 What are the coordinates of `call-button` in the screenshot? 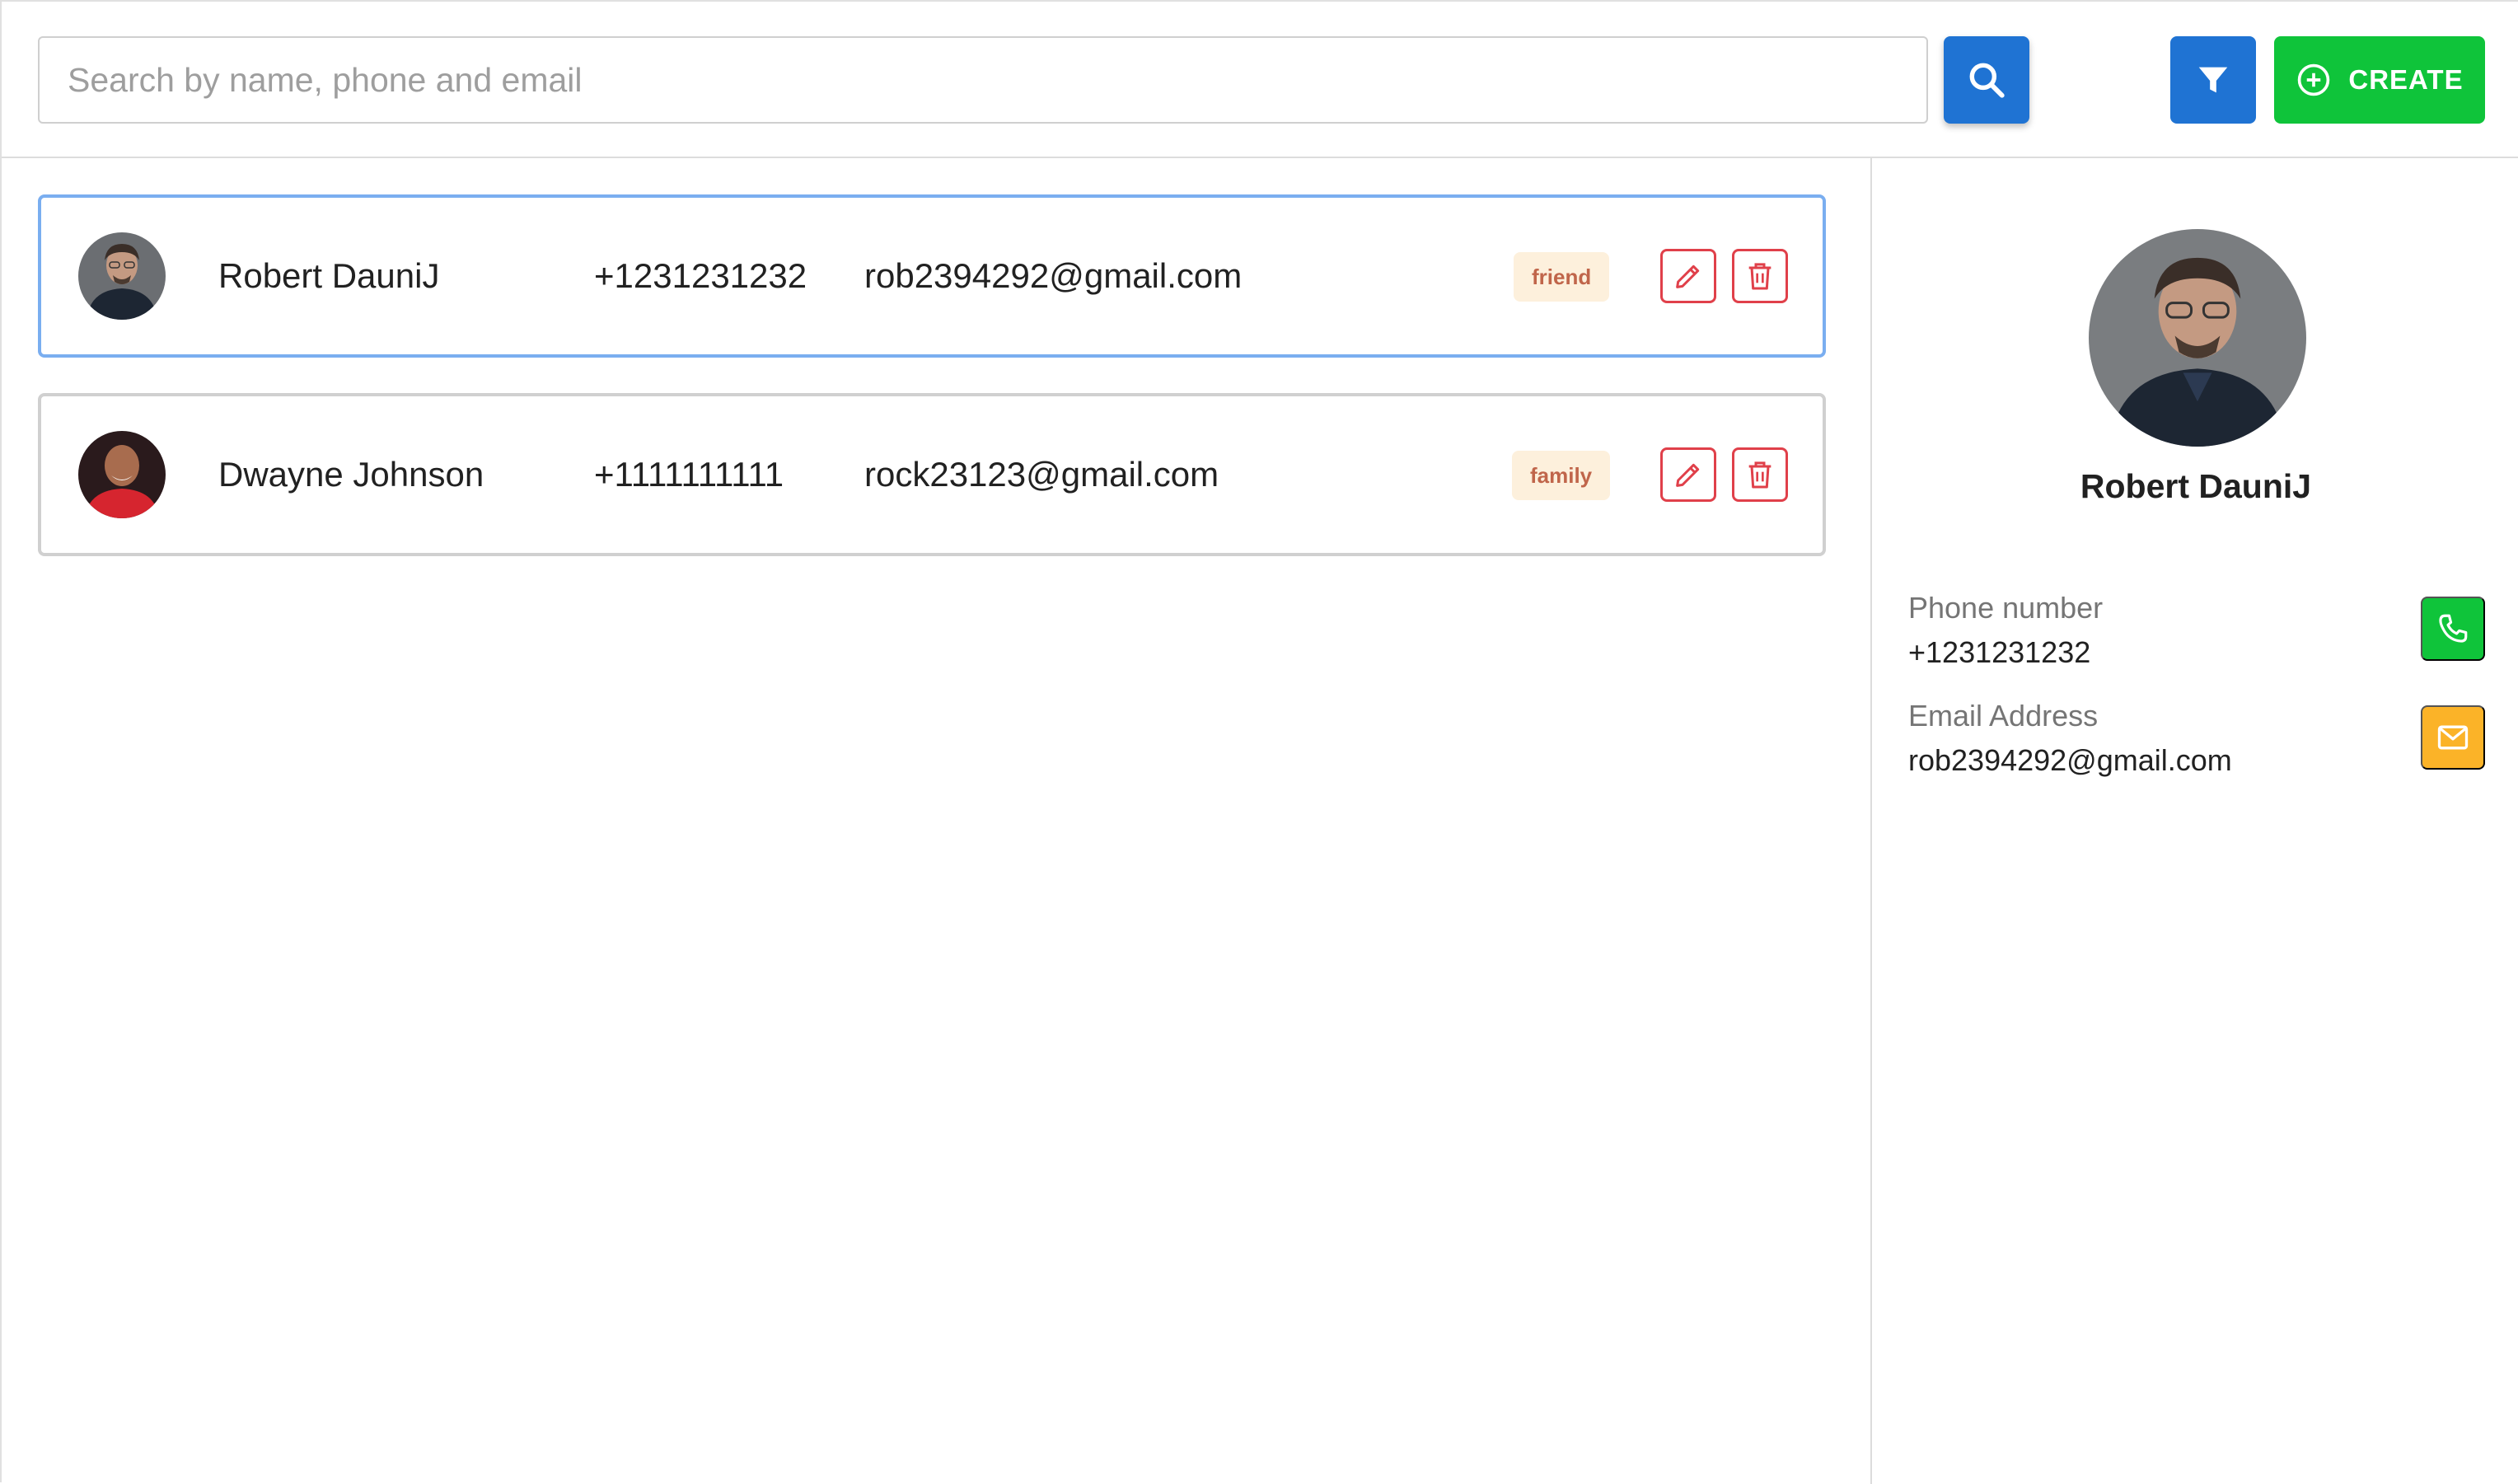 It's located at (2453, 629).